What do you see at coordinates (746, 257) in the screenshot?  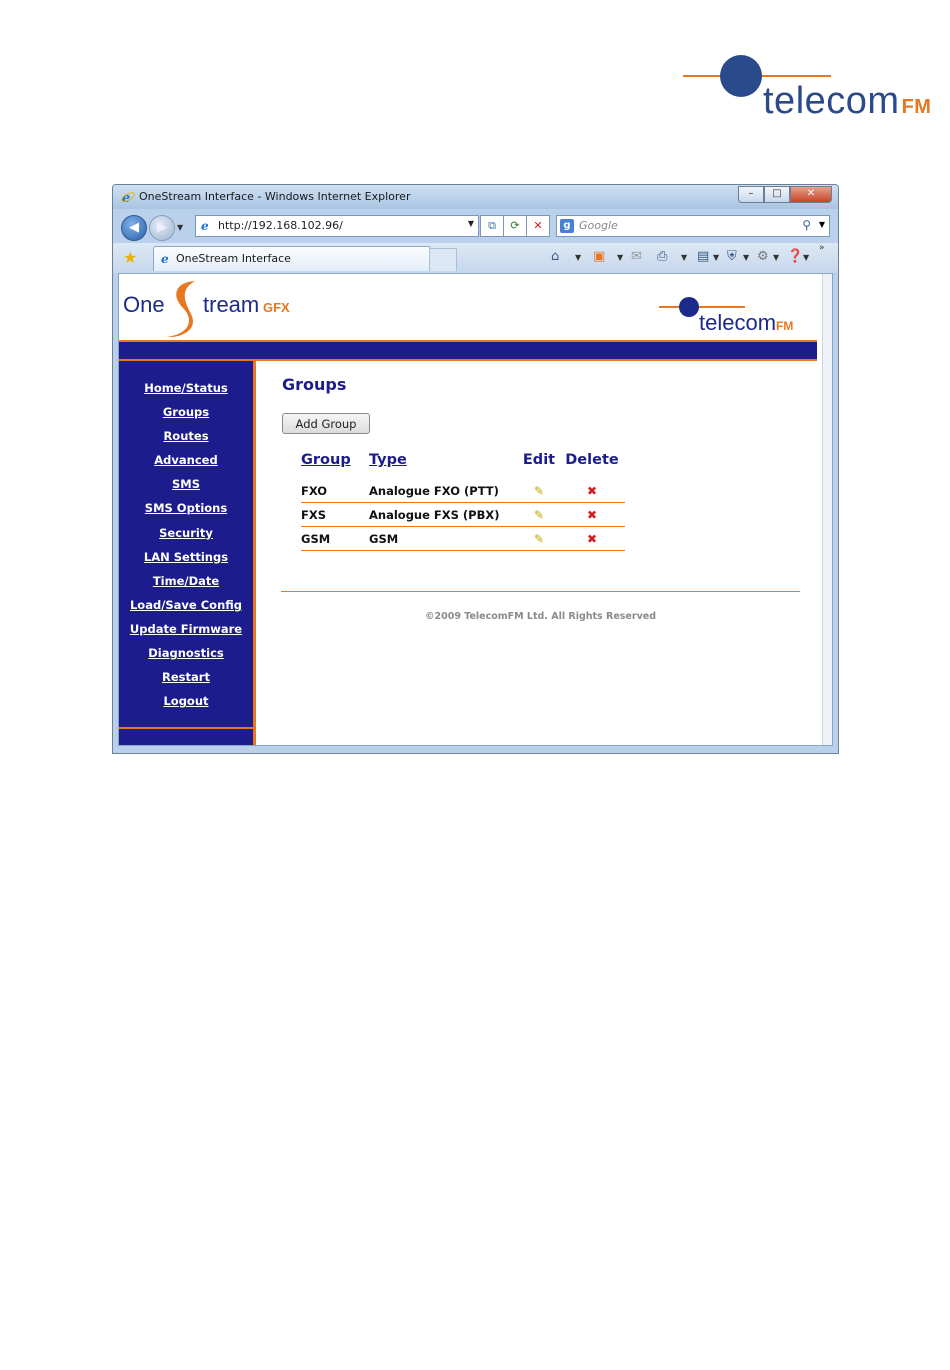 I see `safety-dropdown-icon: ▼` at bounding box center [746, 257].